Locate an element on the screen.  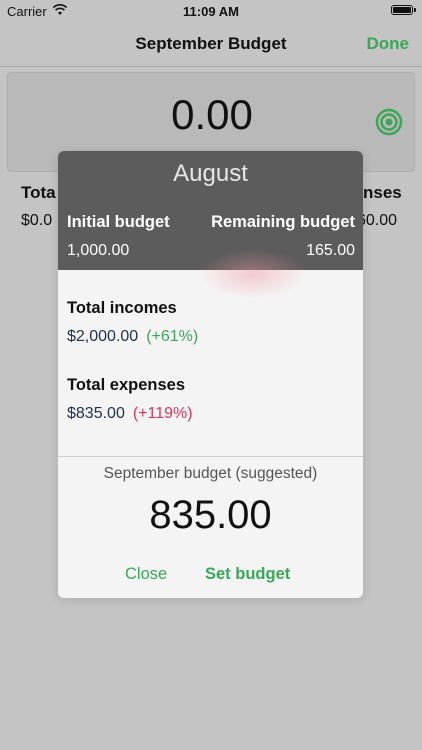
total-expenses-value-bg: 60.00 is located at coordinates (377, 220).